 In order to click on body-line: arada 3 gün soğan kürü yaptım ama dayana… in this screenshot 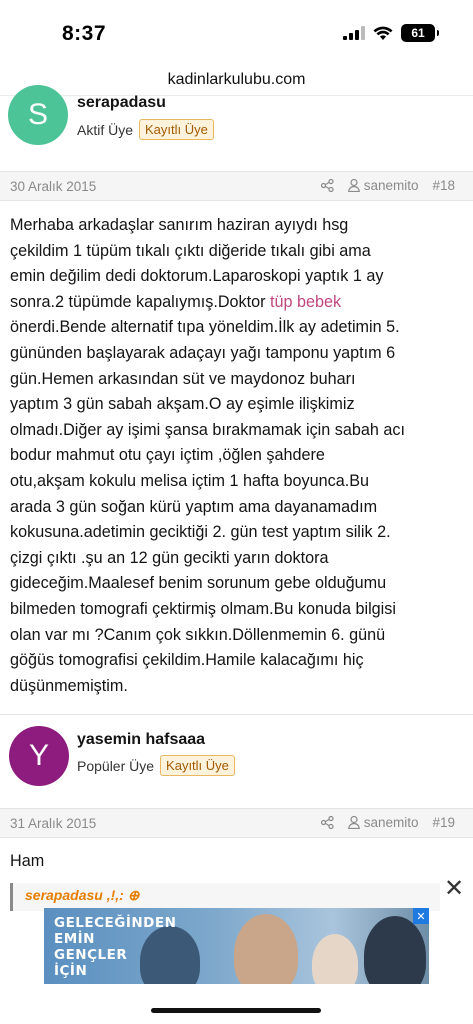, I will do `click(194, 506)`.